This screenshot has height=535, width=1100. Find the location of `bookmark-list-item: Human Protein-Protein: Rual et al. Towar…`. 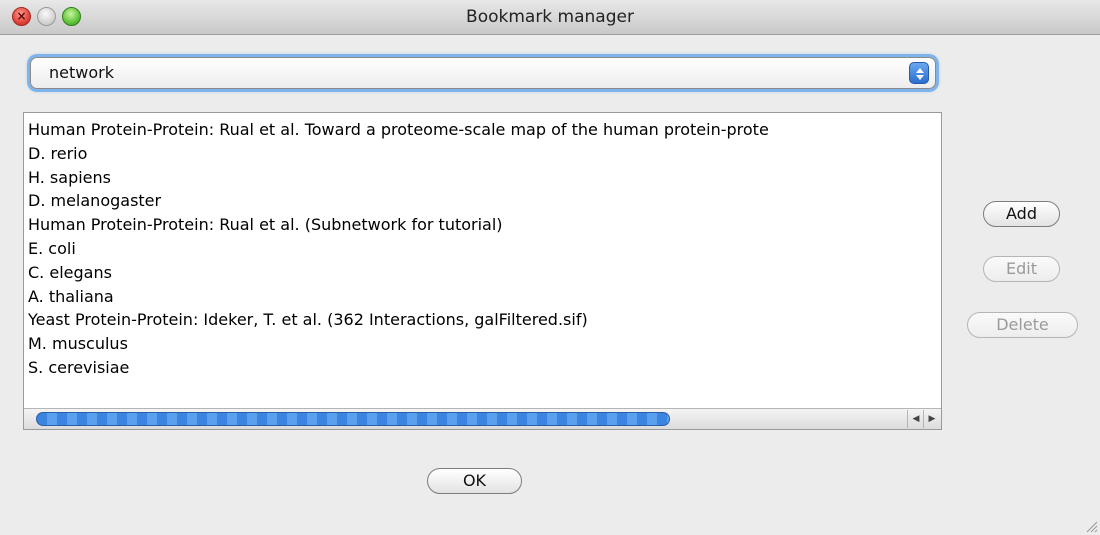

bookmark-list-item: Human Protein-Protein: Rual et al. Towar… is located at coordinates (398, 130).